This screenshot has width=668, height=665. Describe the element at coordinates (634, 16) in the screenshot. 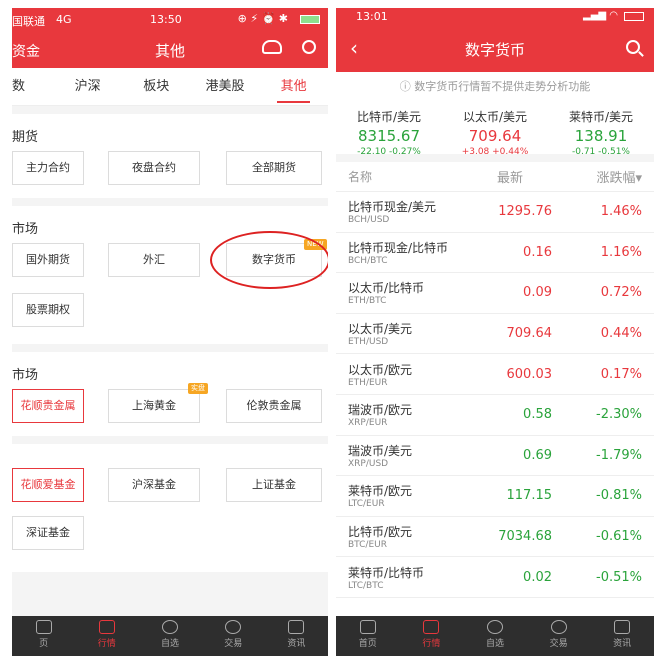

I see `battery-icon` at that location.